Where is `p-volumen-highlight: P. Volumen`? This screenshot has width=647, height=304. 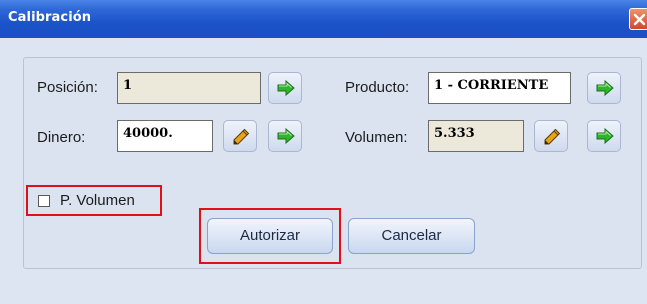 p-volumen-highlight: P. Volumen is located at coordinates (94, 200).